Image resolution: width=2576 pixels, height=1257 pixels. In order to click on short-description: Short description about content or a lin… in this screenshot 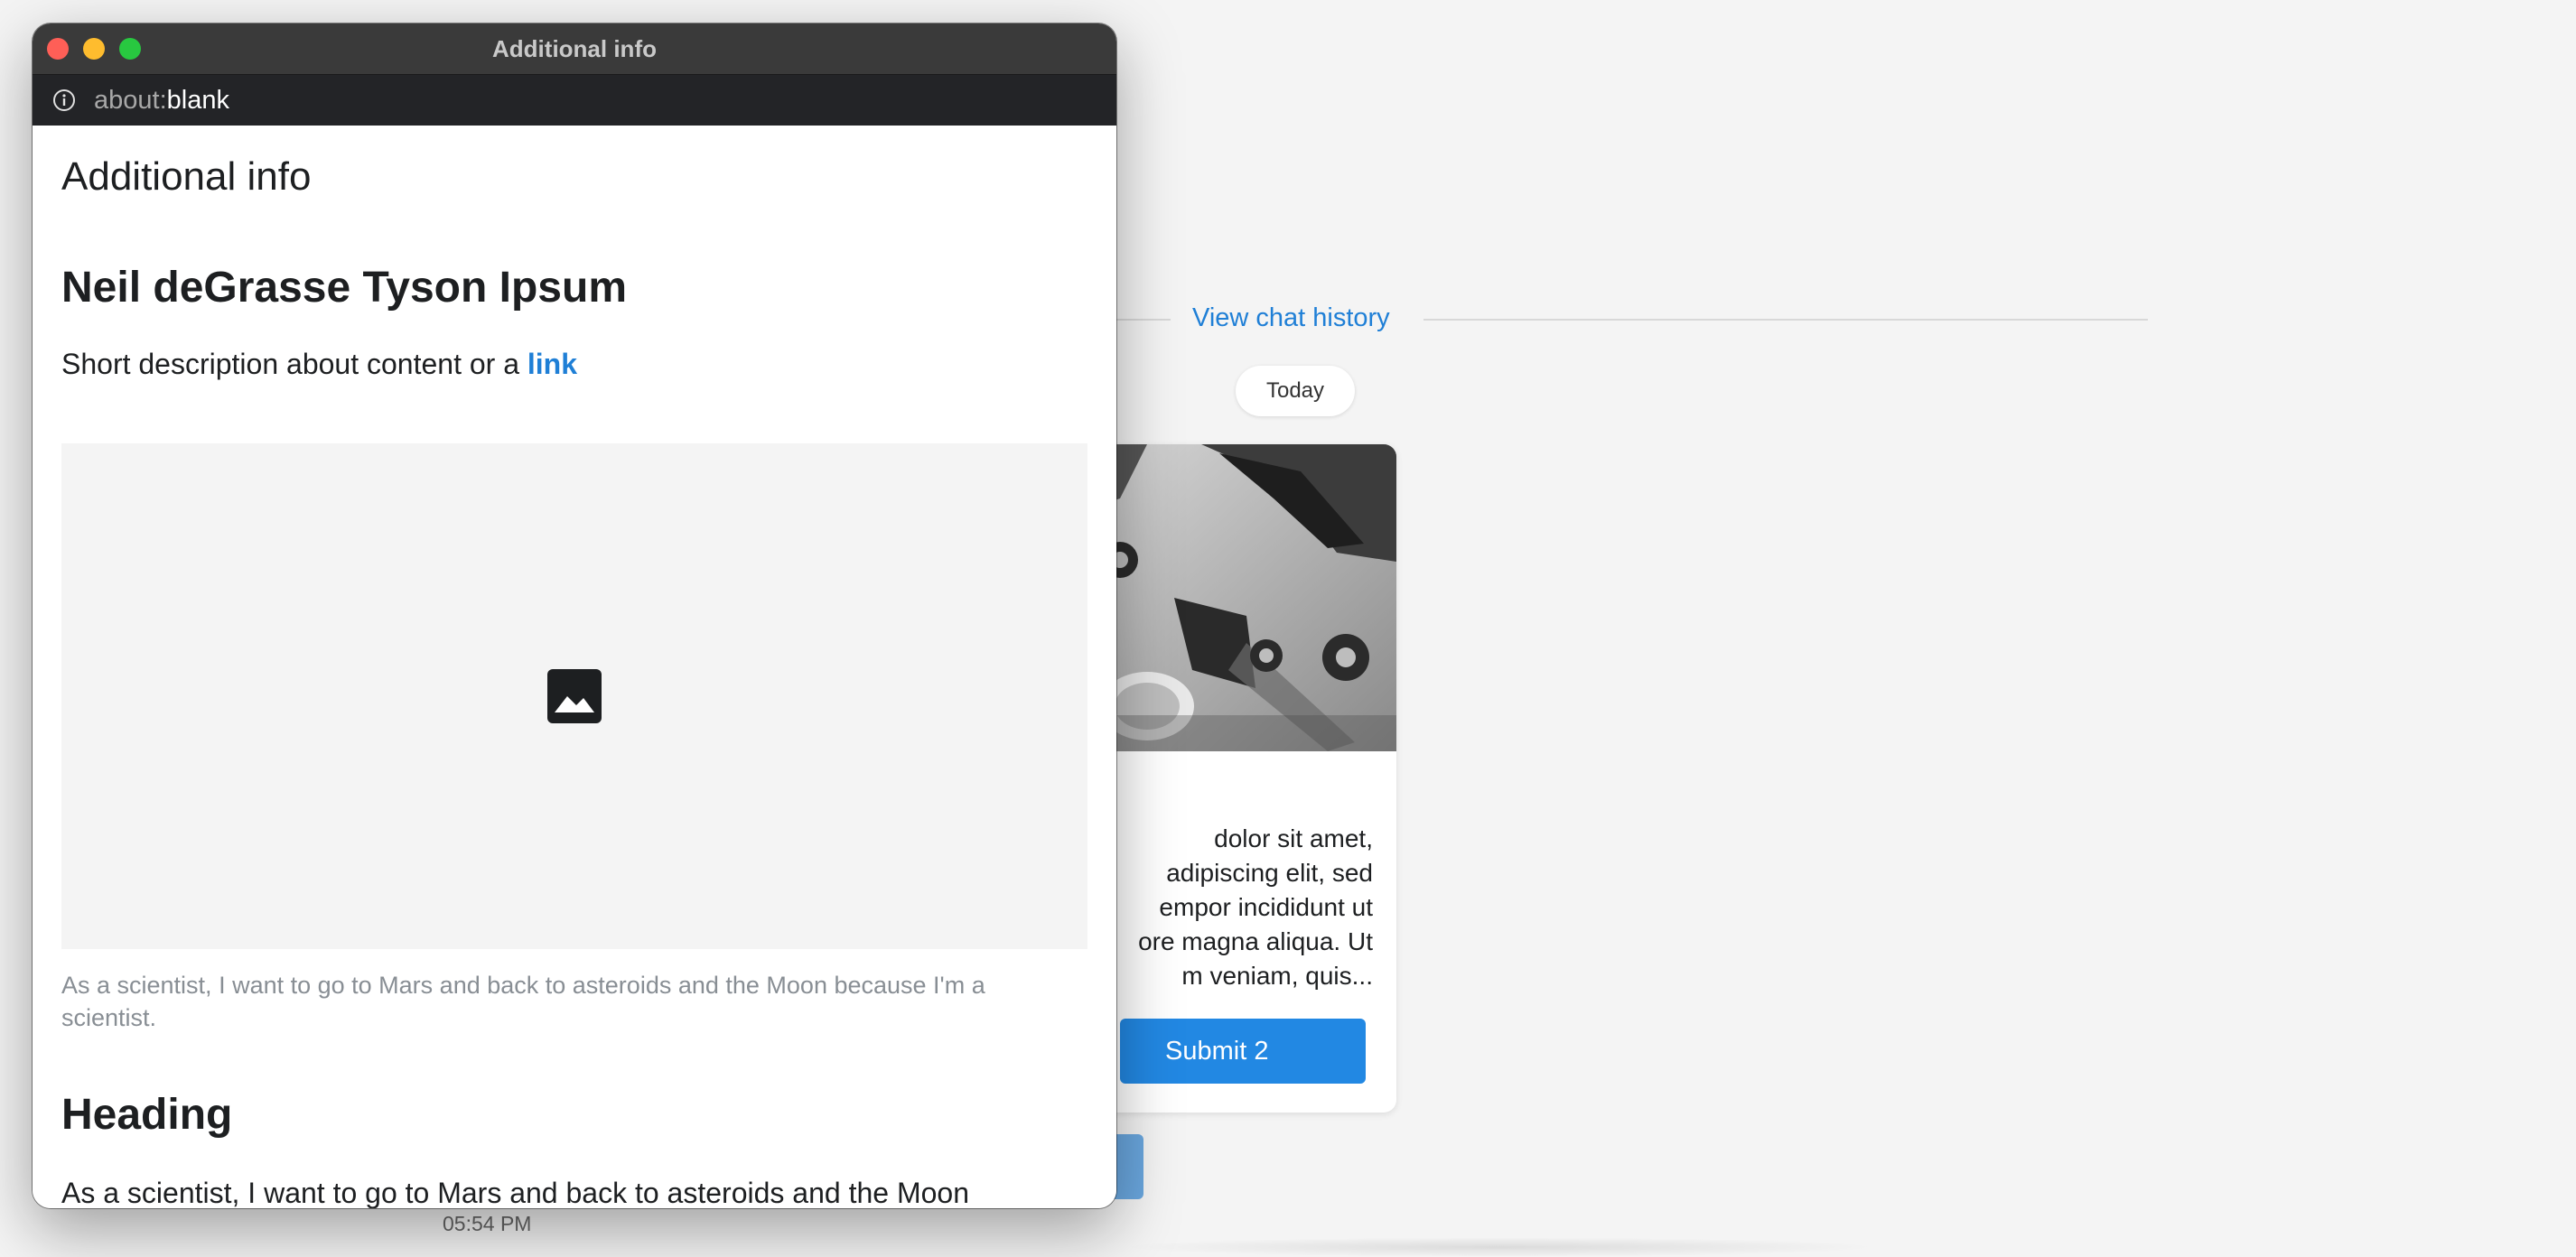, I will do `click(319, 364)`.